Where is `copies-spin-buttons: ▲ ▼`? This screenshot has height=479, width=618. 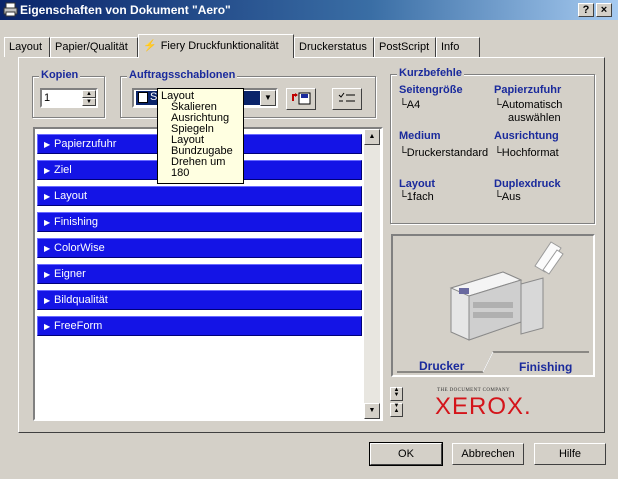 copies-spin-buttons: ▲ ▼ is located at coordinates (89, 98).